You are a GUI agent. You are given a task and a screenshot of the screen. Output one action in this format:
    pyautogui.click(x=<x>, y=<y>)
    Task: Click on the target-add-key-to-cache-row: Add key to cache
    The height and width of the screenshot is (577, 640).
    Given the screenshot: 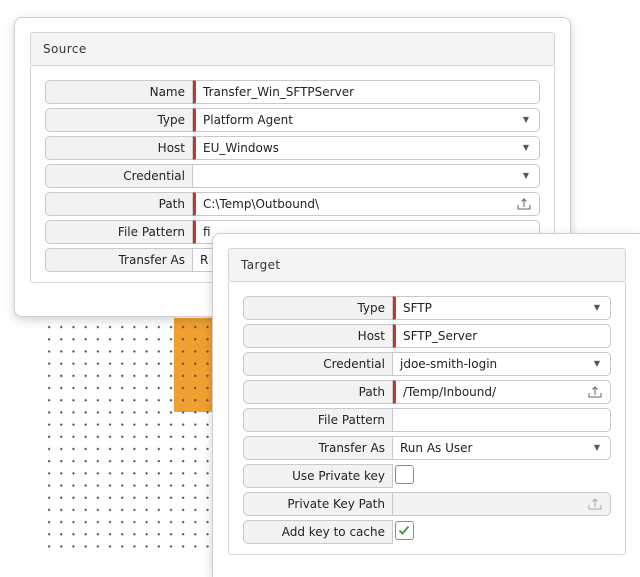 What is the action you would take?
    pyautogui.click(x=427, y=532)
    